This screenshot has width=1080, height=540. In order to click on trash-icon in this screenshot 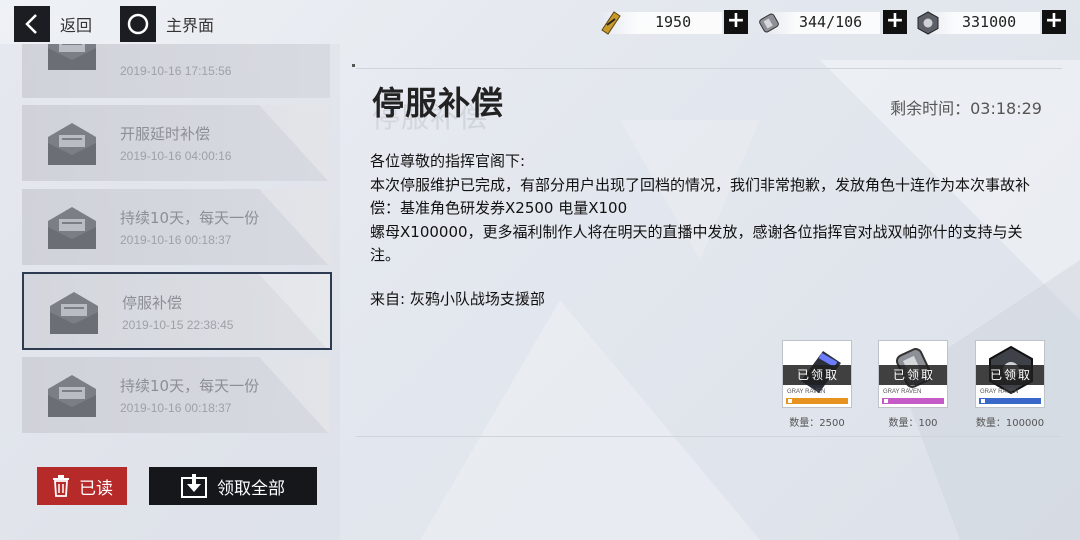, I will do `click(61, 486)`.